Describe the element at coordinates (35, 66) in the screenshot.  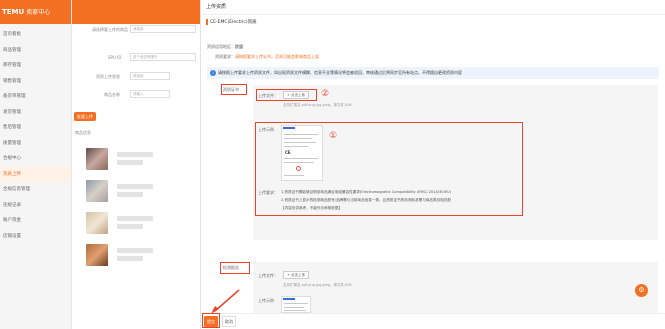
I see `sidebar-item: 库存管理` at that location.